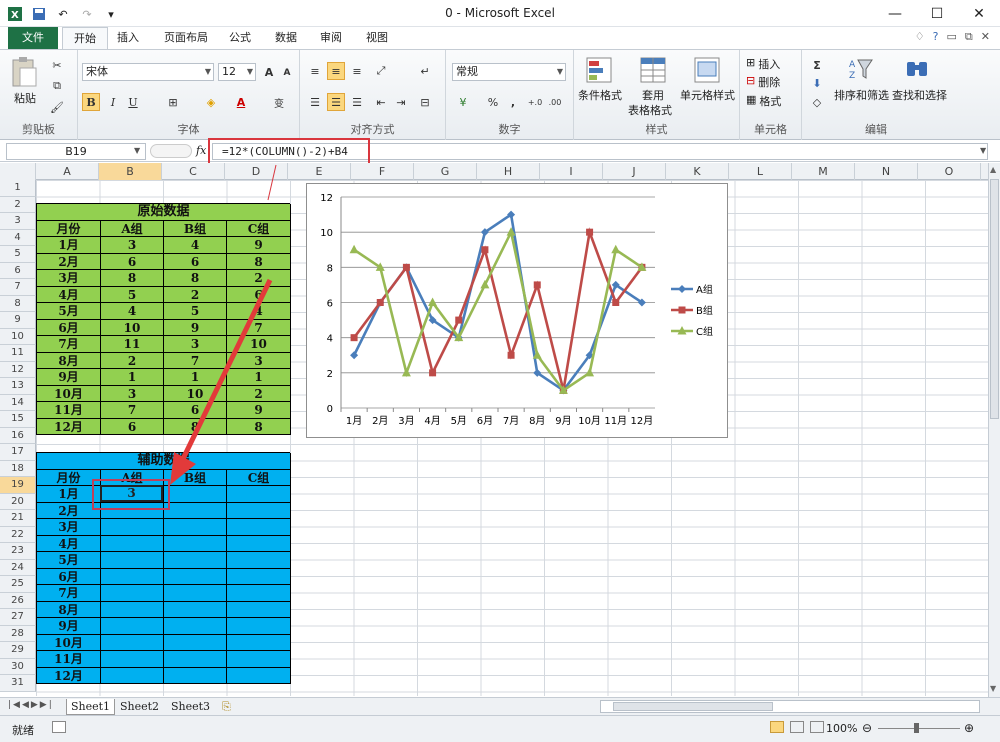 This screenshot has width=1000, height=742. I want to click on decrease-indent-icon: ⇤, so click(381, 102).